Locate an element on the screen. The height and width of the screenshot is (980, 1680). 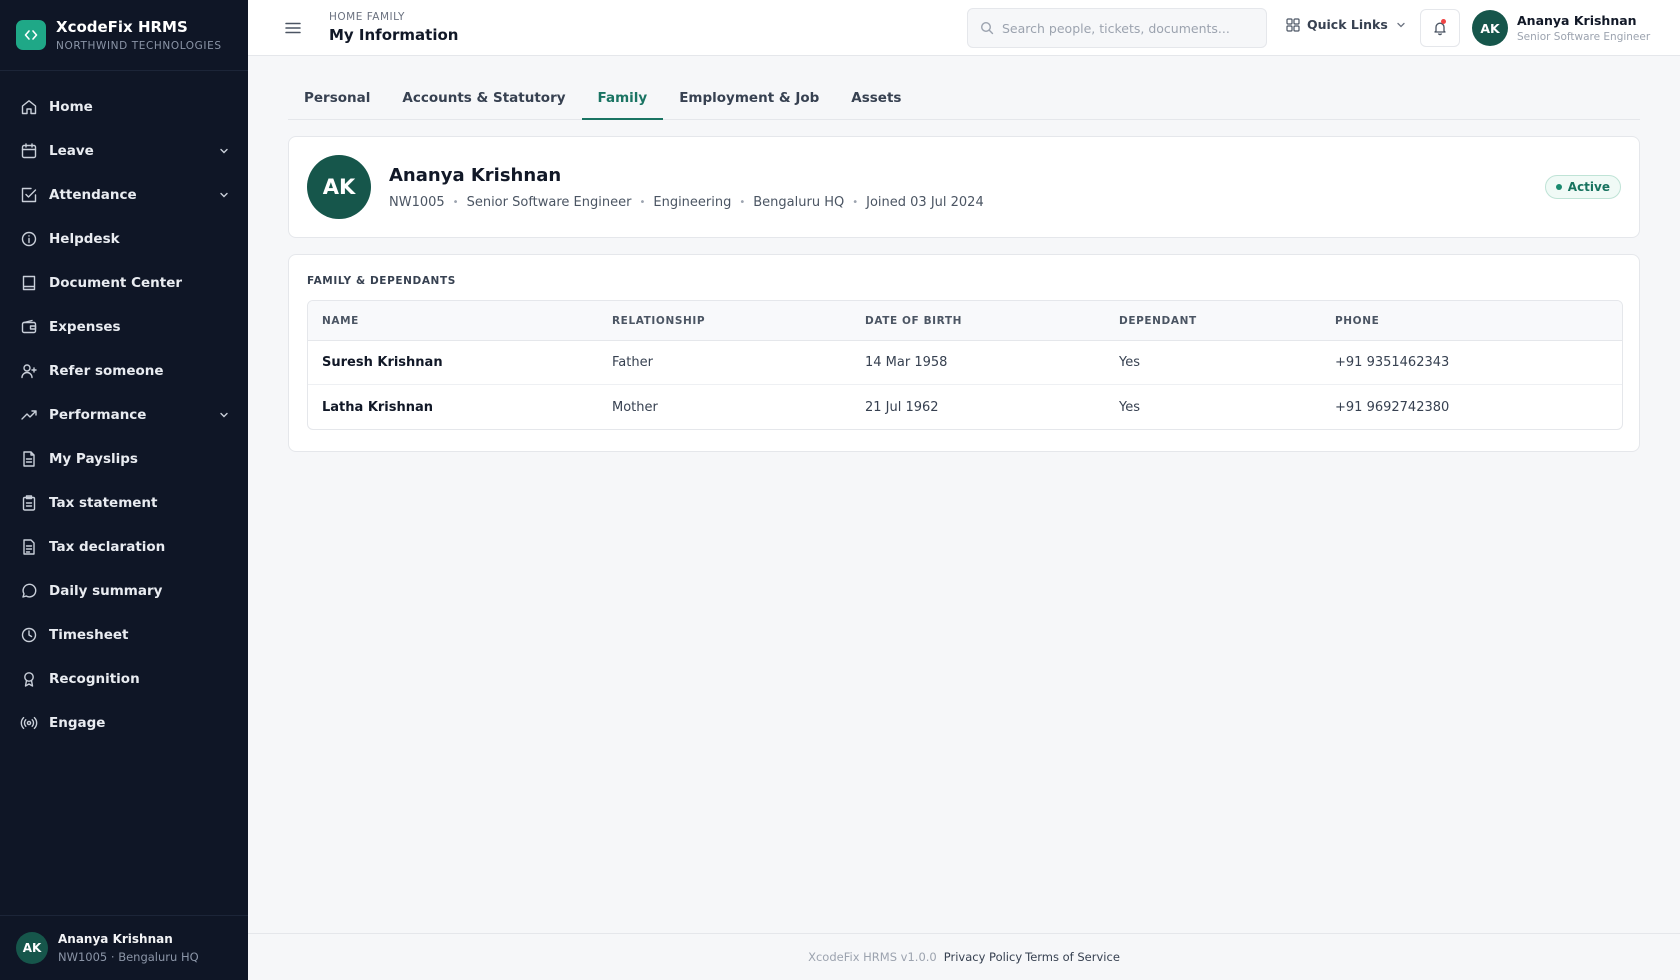
profile-name: Ananya Krishnan is located at coordinates (475, 175).